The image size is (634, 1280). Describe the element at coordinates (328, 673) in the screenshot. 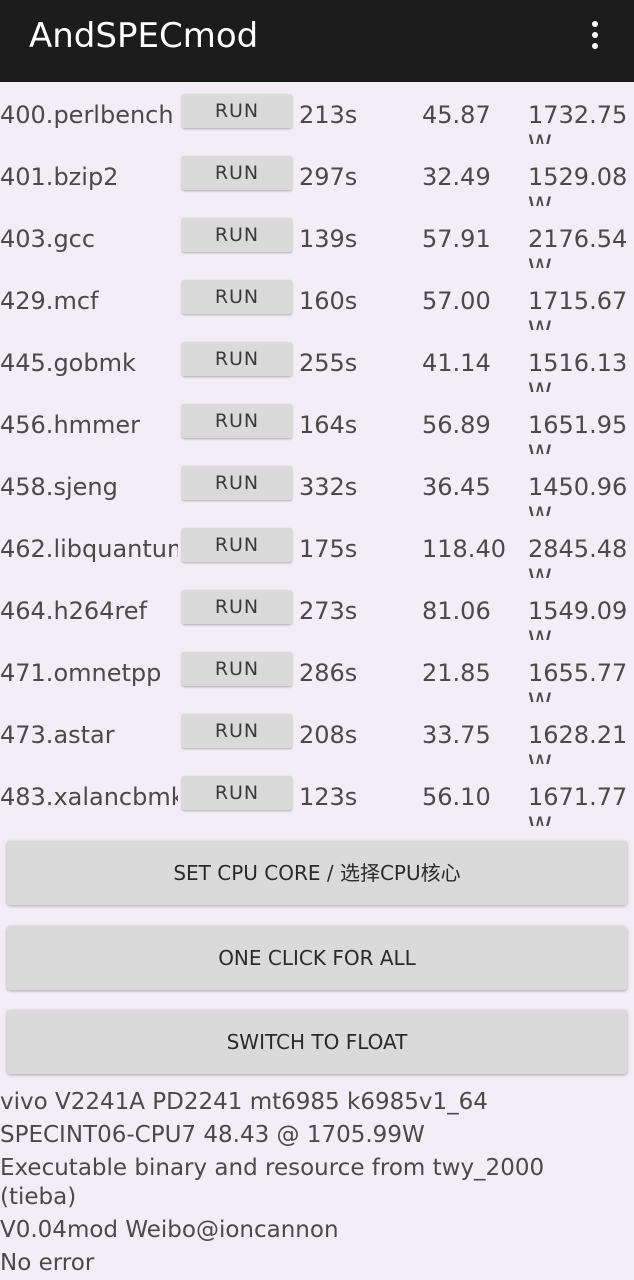

I see `benchmark-time: 286s` at that location.